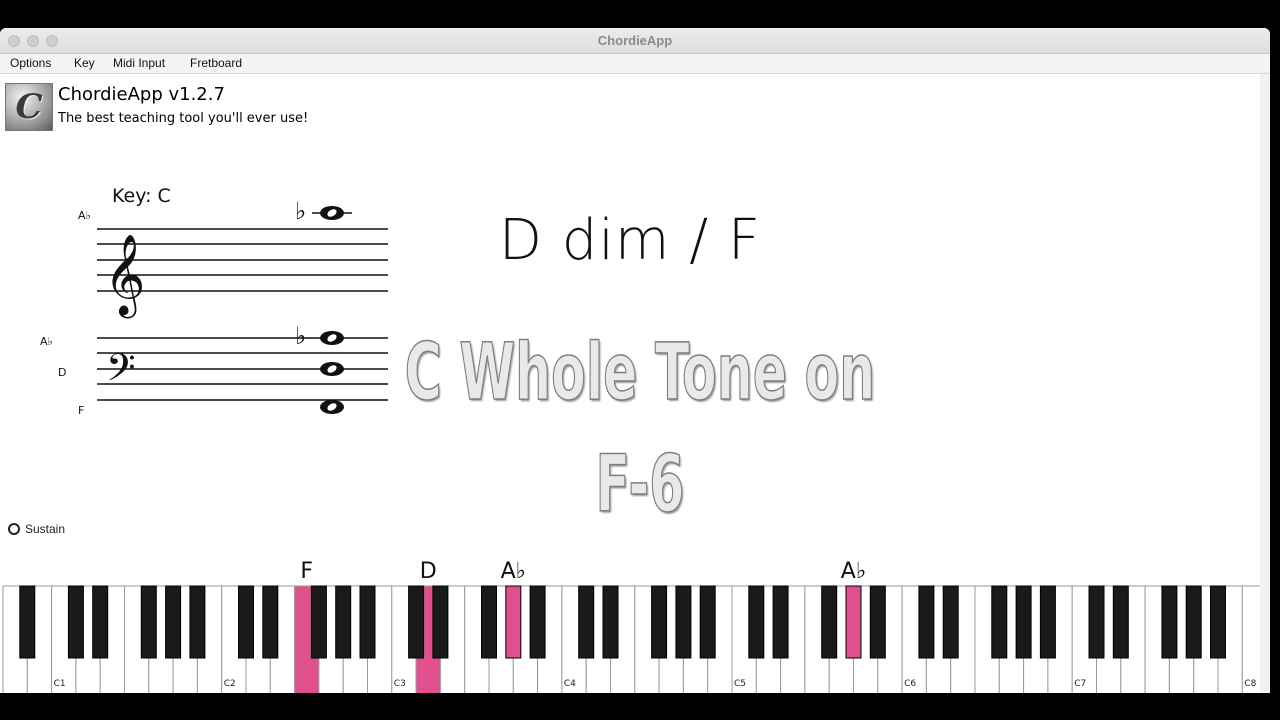  I want to click on octave-label: C7, so click(1080, 684).